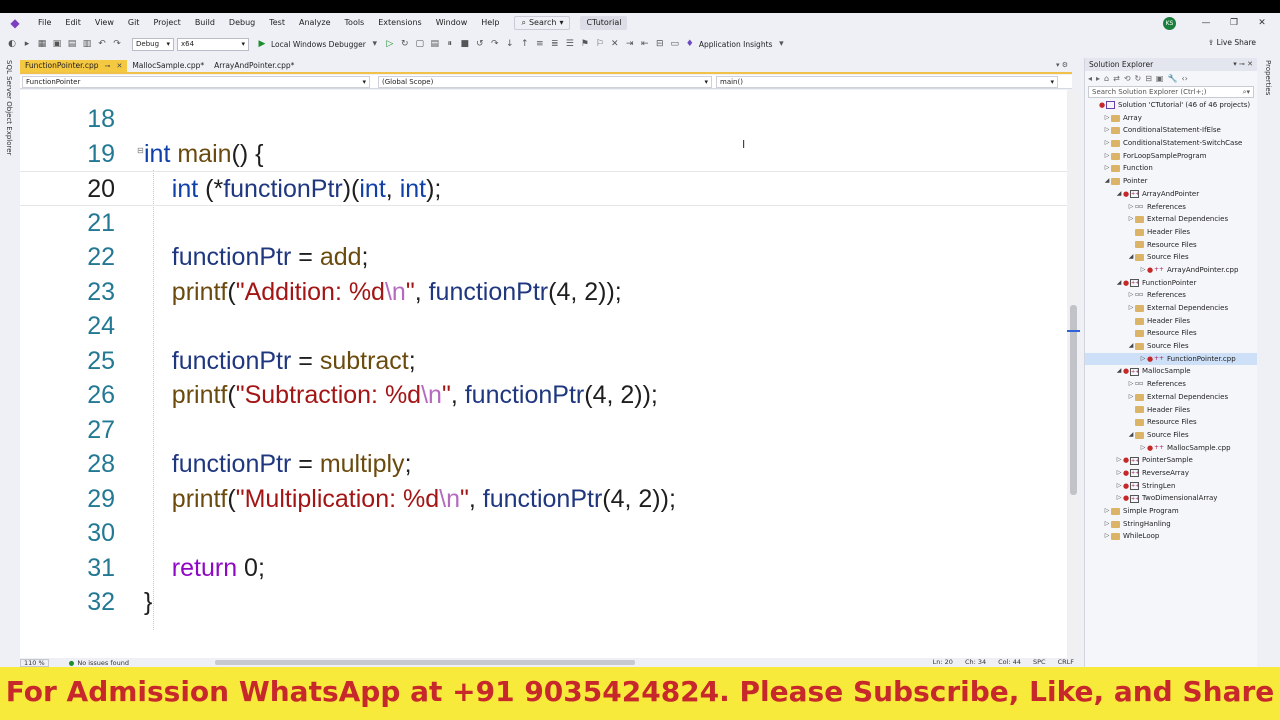  Describe the element at coordinates (1171, 397) in the screenshot. I see `tree-node-external-dependencies: ▷ External Dependencies` at that location.